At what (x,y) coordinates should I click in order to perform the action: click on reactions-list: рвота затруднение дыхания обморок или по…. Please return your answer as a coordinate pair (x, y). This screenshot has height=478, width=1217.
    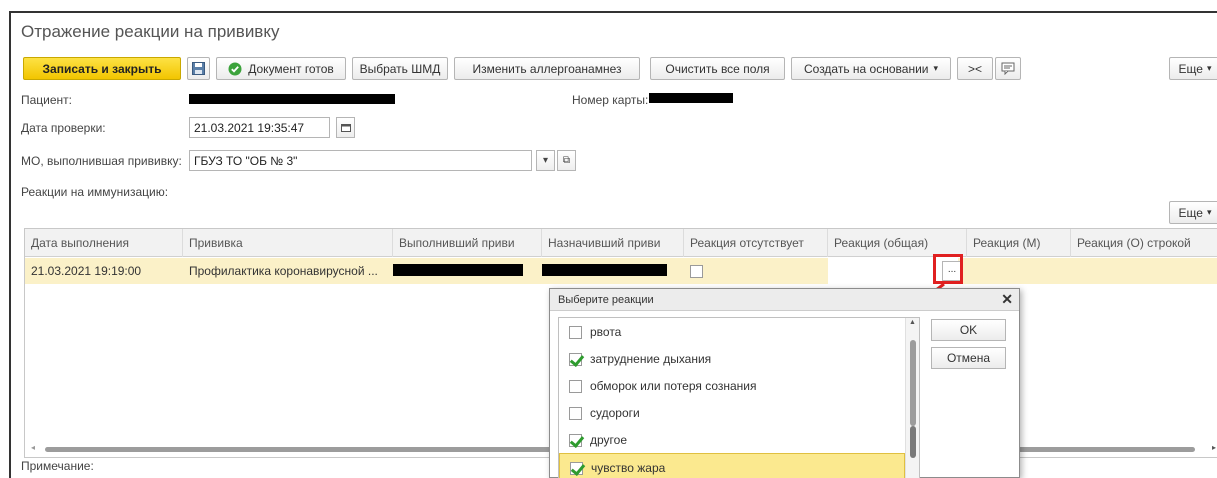
    Looking at the image, I should click on (739, 397).